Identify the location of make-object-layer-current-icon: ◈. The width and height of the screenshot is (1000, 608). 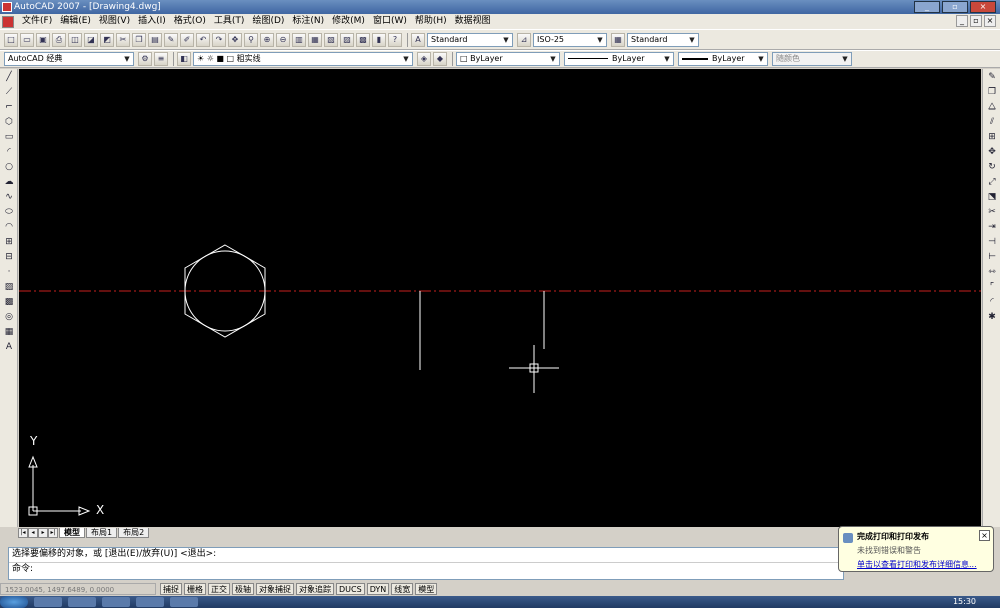
(424, 59).